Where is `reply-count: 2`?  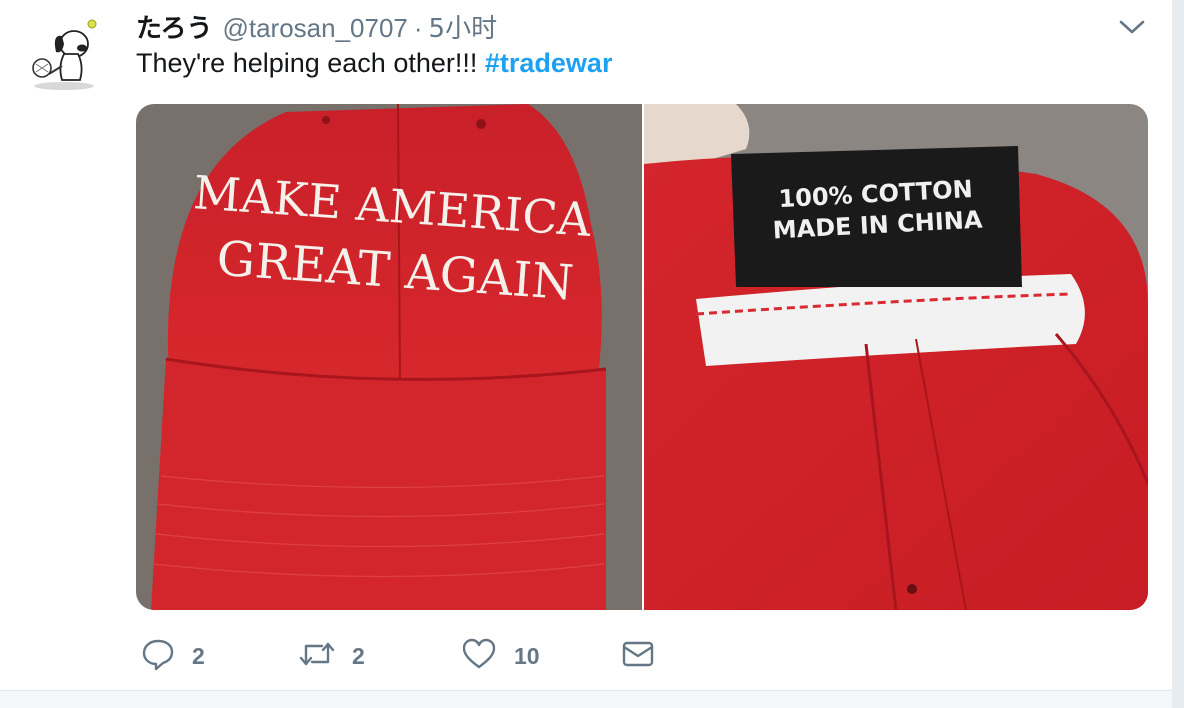
reply-count: 2 is located at coordinates (198, 655).